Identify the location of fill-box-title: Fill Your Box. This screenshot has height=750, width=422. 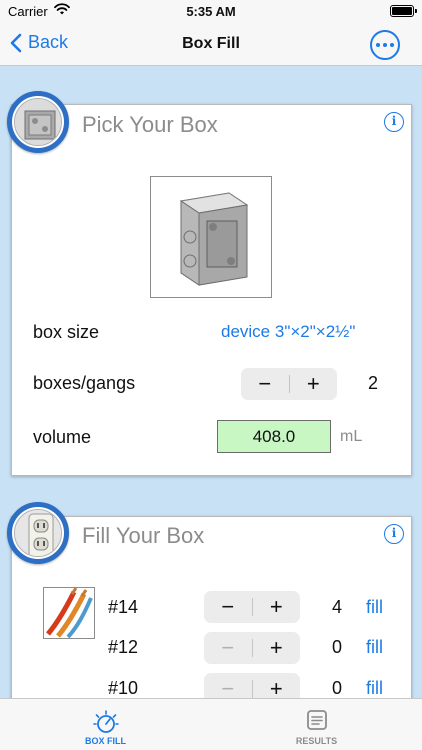
(143, 535).